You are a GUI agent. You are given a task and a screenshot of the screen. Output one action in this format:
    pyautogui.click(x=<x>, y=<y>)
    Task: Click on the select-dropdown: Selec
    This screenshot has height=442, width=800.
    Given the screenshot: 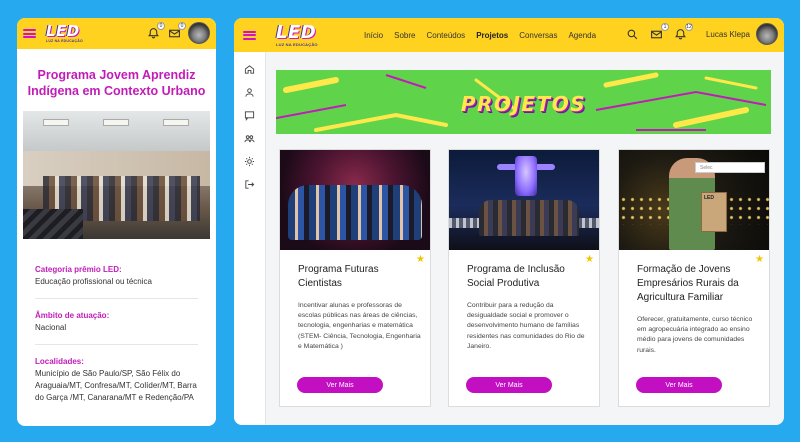 What is the action you would take?
    pyautogui.click(x=730, y=167)
    